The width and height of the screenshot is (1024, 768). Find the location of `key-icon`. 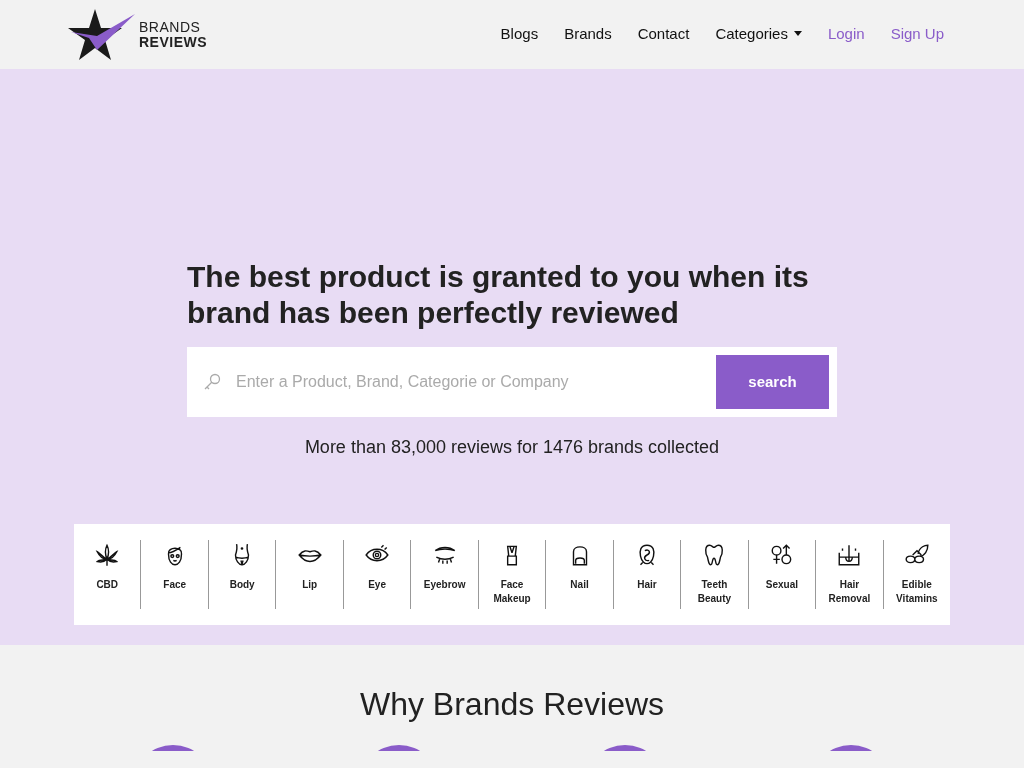

key-icon is located at coordinates (212, 382).